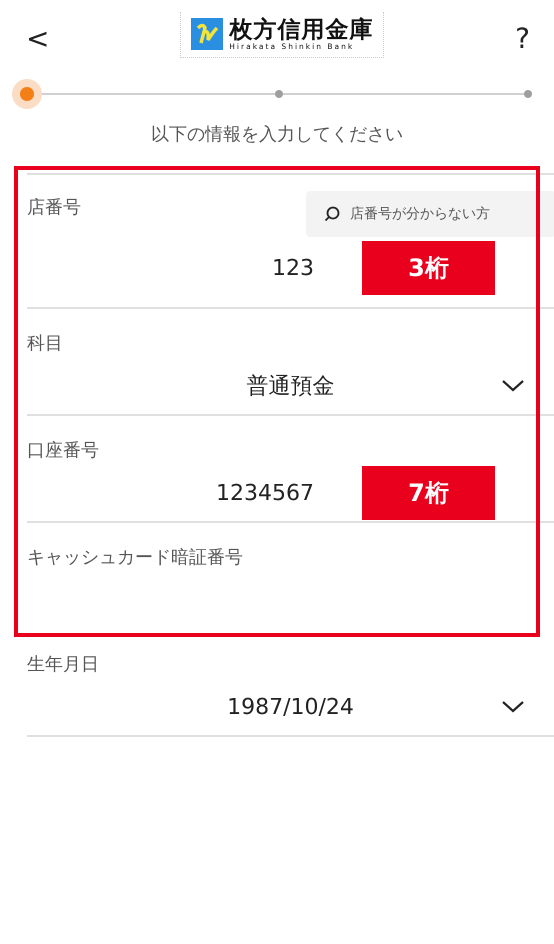 The width and height of the screenshot is (554, 944). I want to click on instruction-text: 以下の情報を入力してください, so click(277, 134).